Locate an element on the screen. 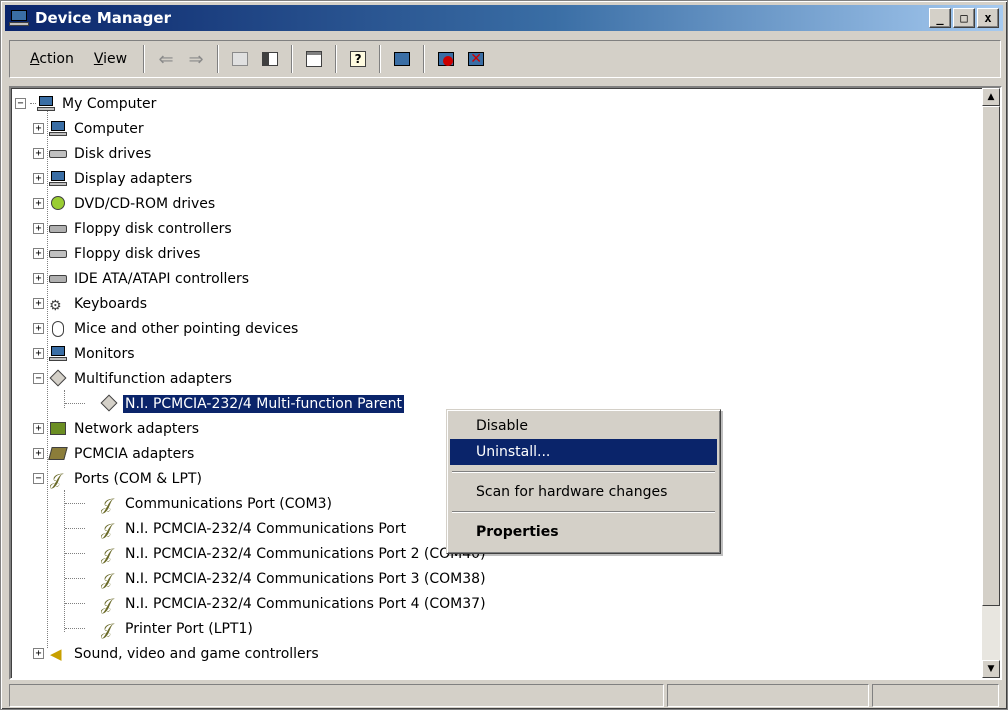  minimize-button: _ is located at coordinates (940, 18).